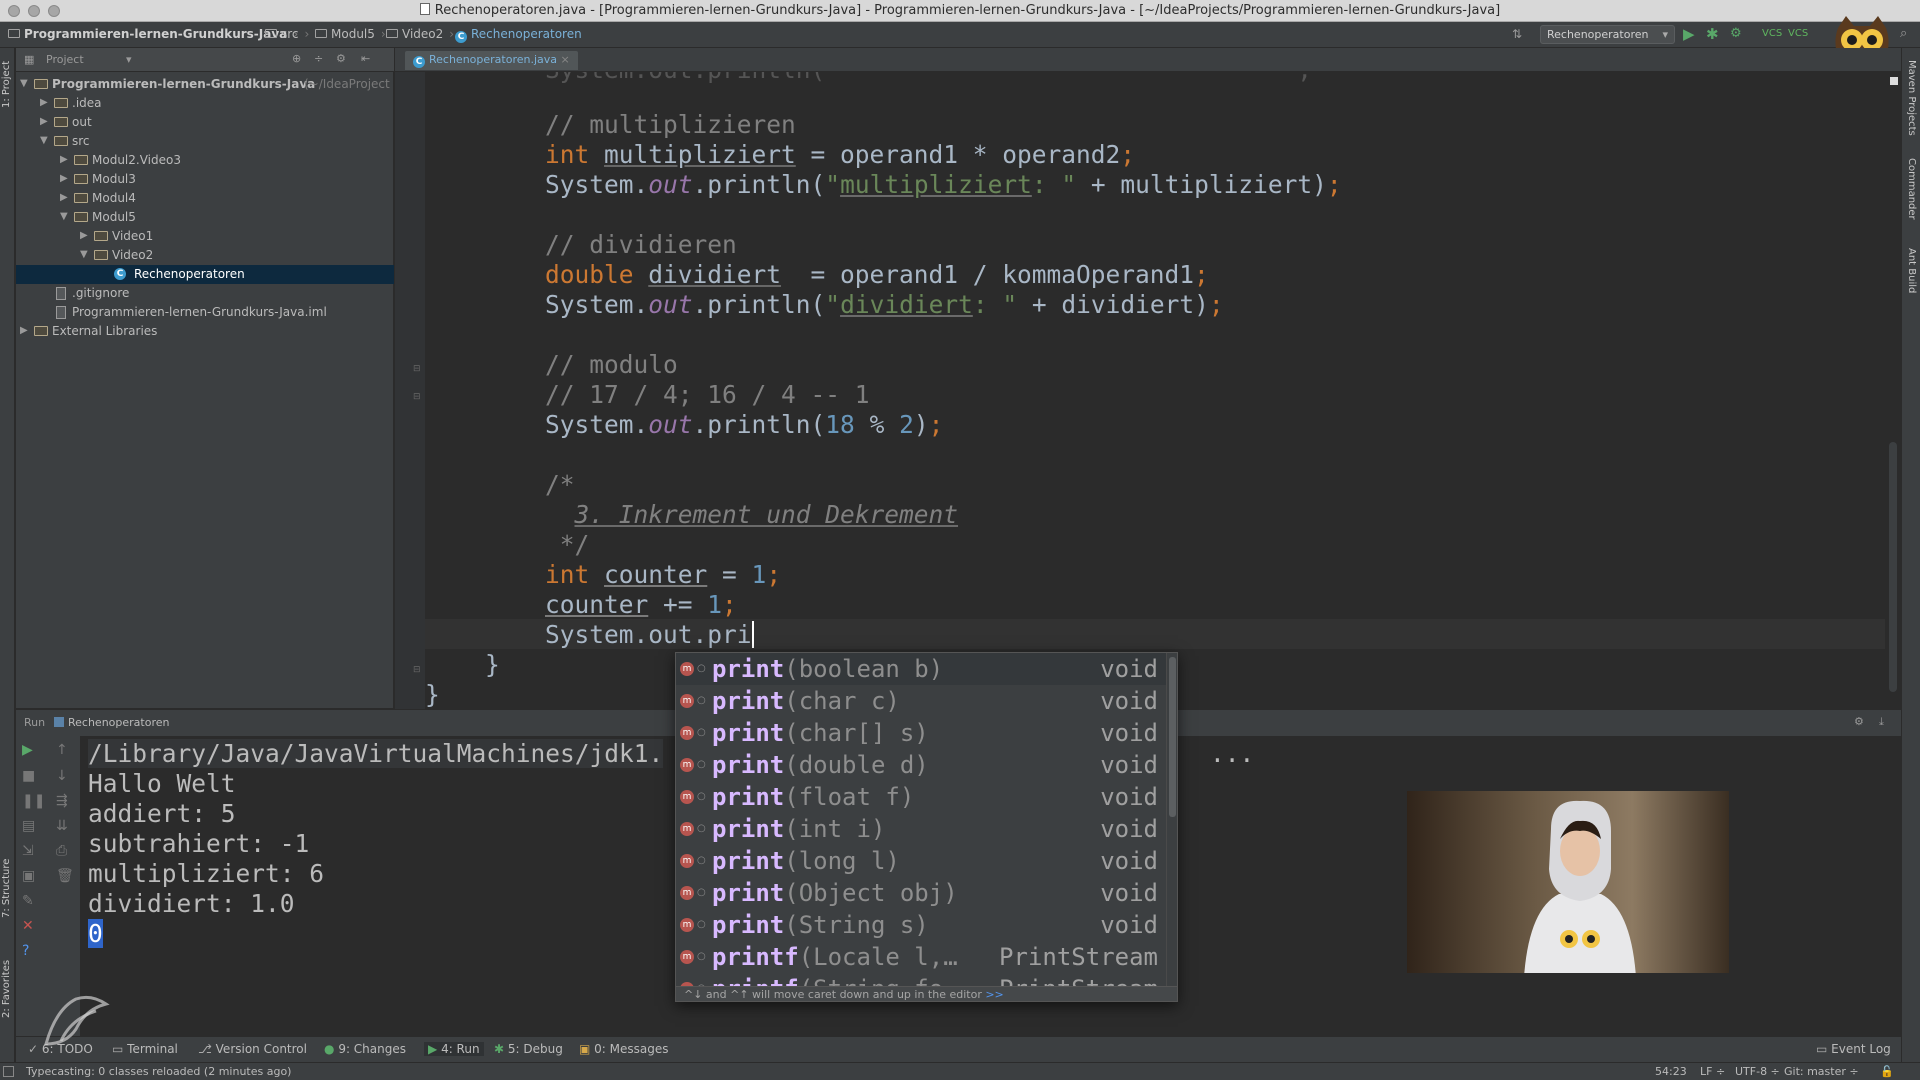  Describe the element at coordinates (205, 198) in the screenshot. I see `tree-item: ▶ Modul4` at that location.